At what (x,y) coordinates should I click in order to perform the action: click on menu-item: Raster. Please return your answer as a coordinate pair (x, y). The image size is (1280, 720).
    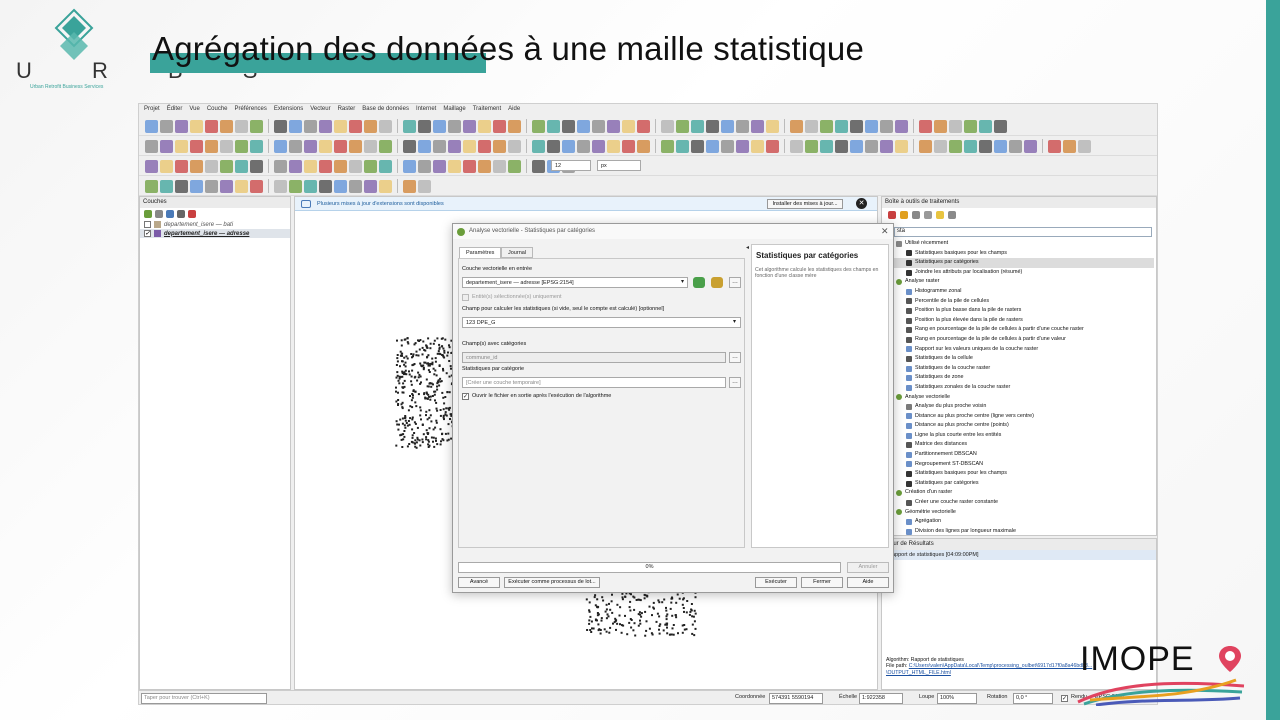
    Looking at the image, I should click on (347, 110).